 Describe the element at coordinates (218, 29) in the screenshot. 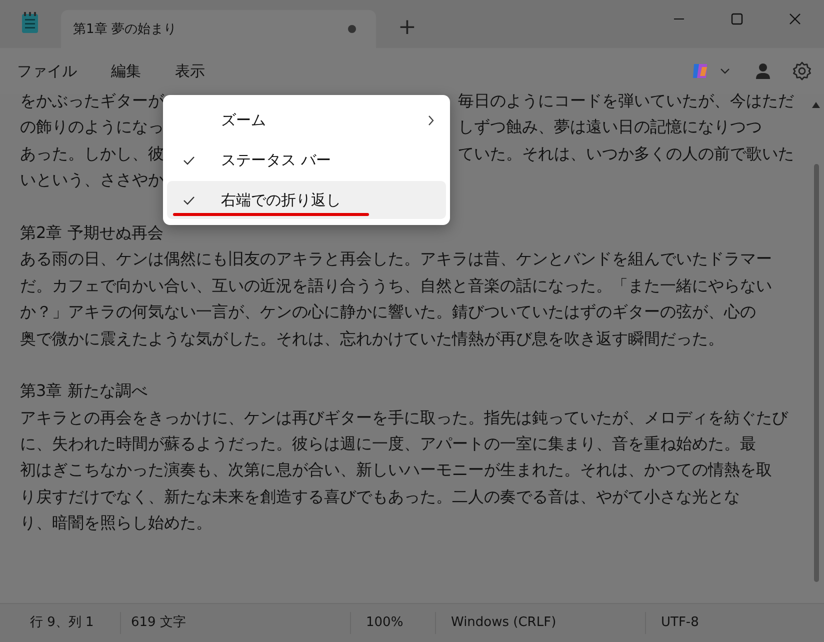

I see `document-tab: 第1章 夢の始まり` at that location.